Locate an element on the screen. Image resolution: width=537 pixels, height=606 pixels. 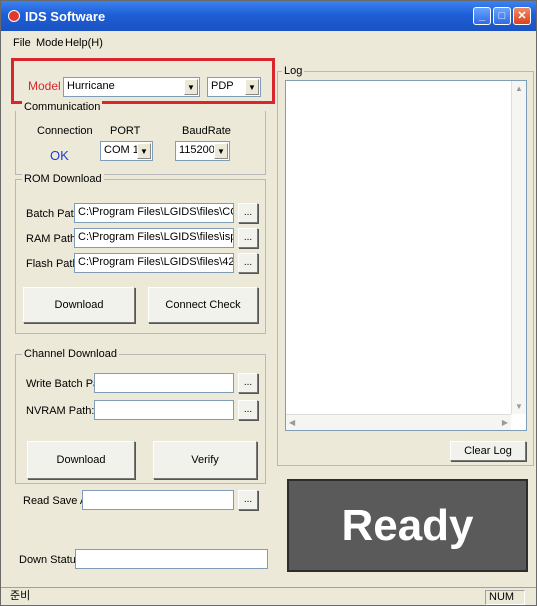
baudrate-select: 115200 ▼ is located at coordinates (202, 151).